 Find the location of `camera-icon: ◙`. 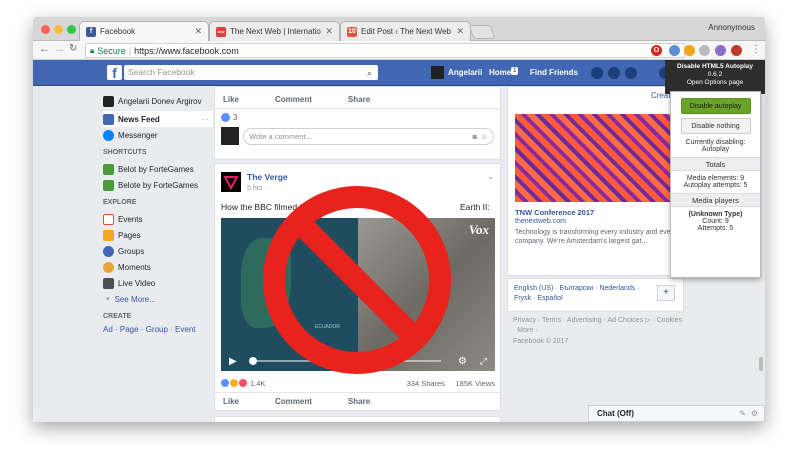

camera-icon: ◙ is located at coordinates (474, 136).